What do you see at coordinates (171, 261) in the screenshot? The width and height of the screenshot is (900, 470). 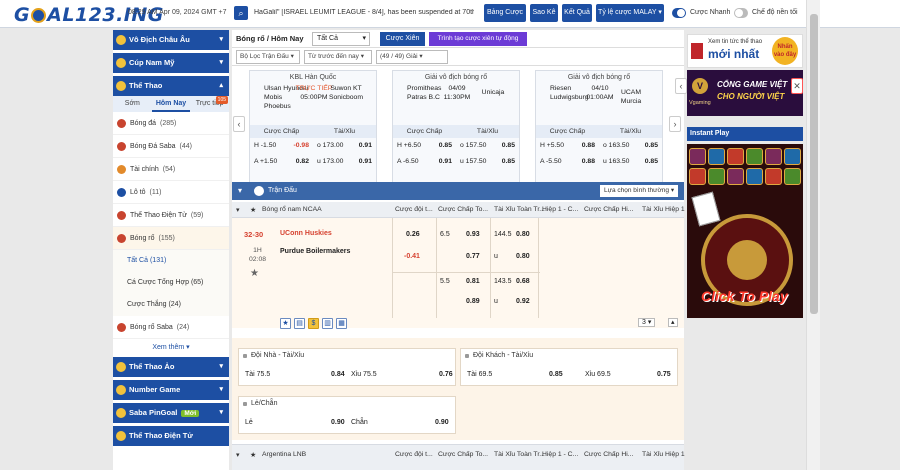 I see `sidebar-sub-all: Tất Cả (131)` at bounding box center [171, 261].